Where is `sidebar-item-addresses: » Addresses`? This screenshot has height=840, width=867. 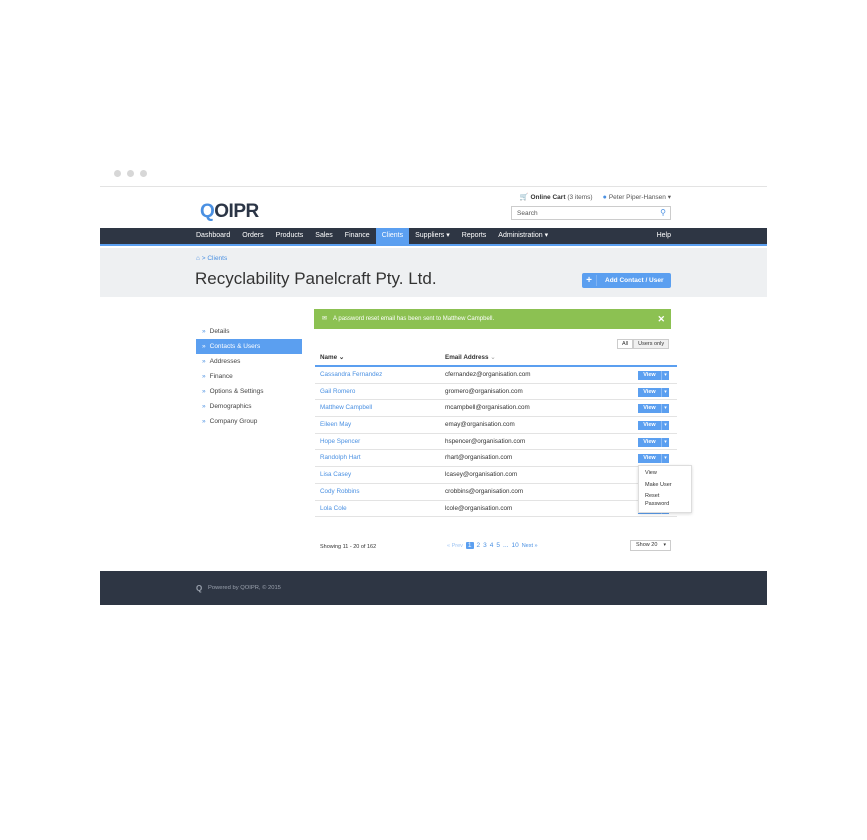 sidebar-item-addresses: » Addresses is located at coordinates (249, 361).